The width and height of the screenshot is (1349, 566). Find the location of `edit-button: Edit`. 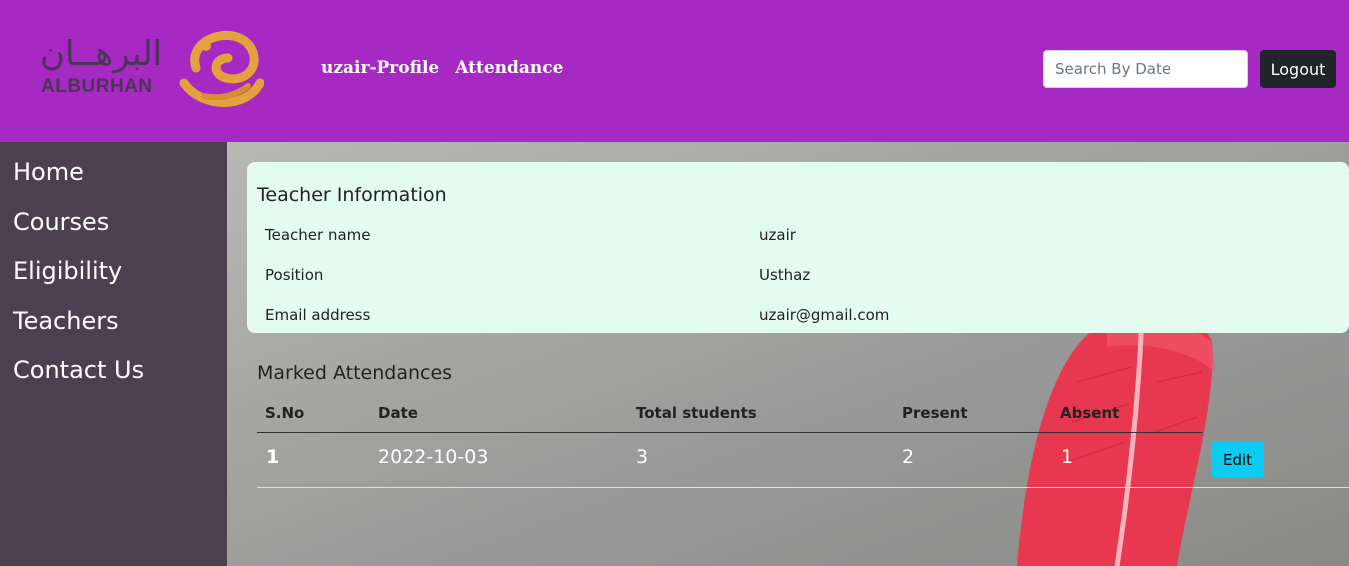

edit-button: Edit is located at coordinates (1237, 459).